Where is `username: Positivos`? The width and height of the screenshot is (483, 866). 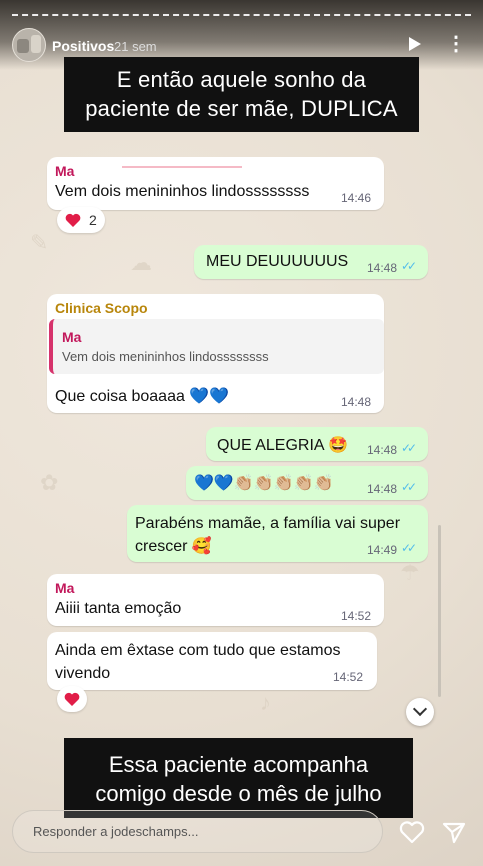
username: Positivos is located at coordinates (83, 46).